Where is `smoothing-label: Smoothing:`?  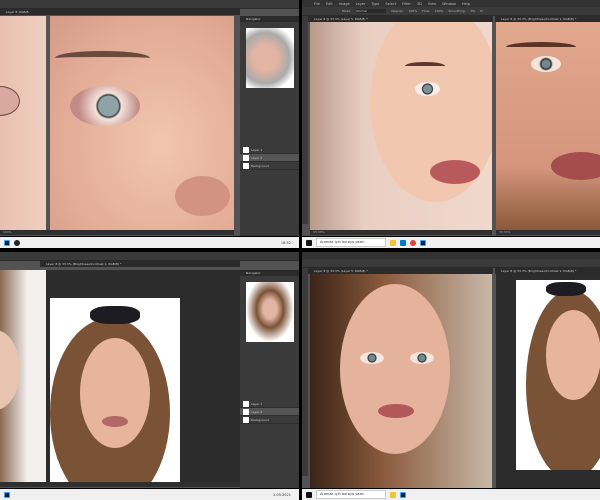 smoothing-label: Smoothing: is located at coordinates (457, 11).